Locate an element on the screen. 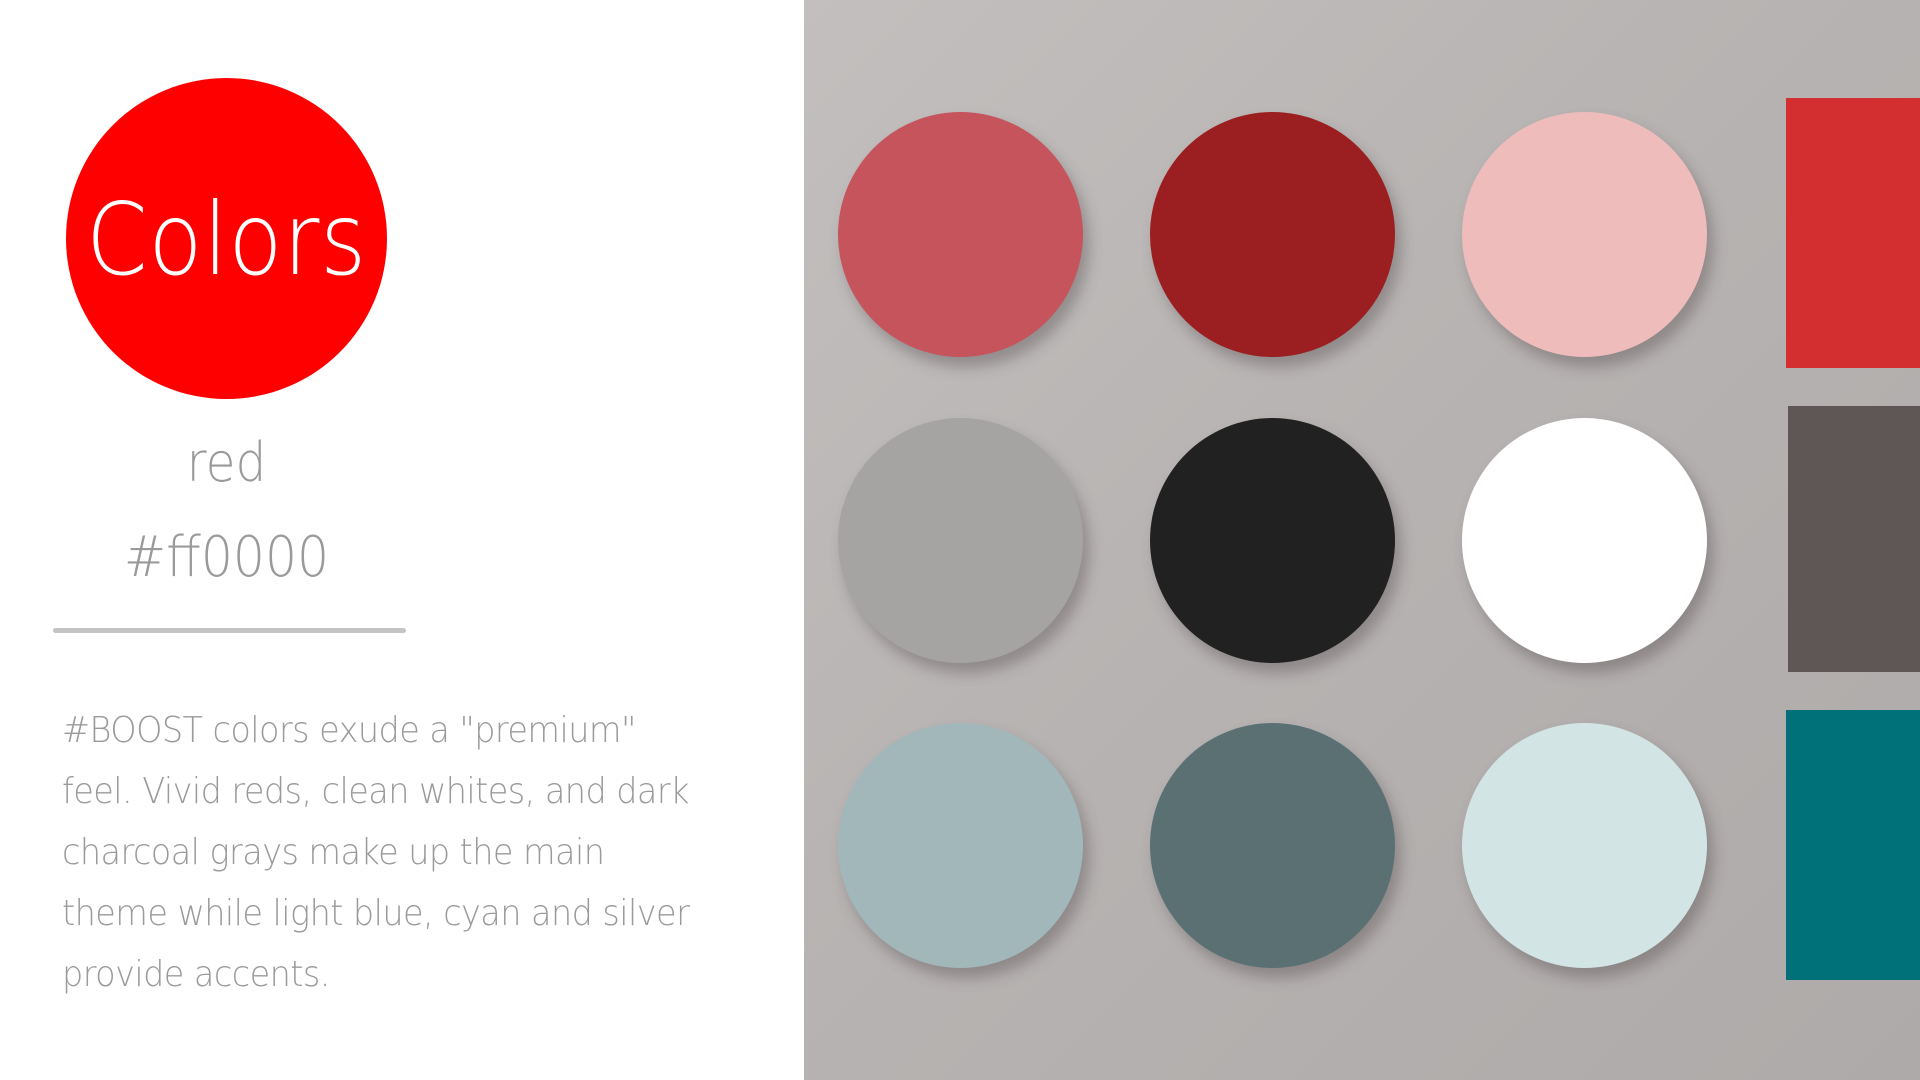  swatch-charcoal is located at coordinates (1272, 540).